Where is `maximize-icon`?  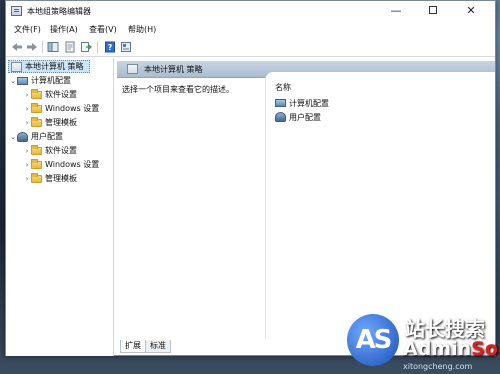
maximize-icon is located at coordinates (433, 10).